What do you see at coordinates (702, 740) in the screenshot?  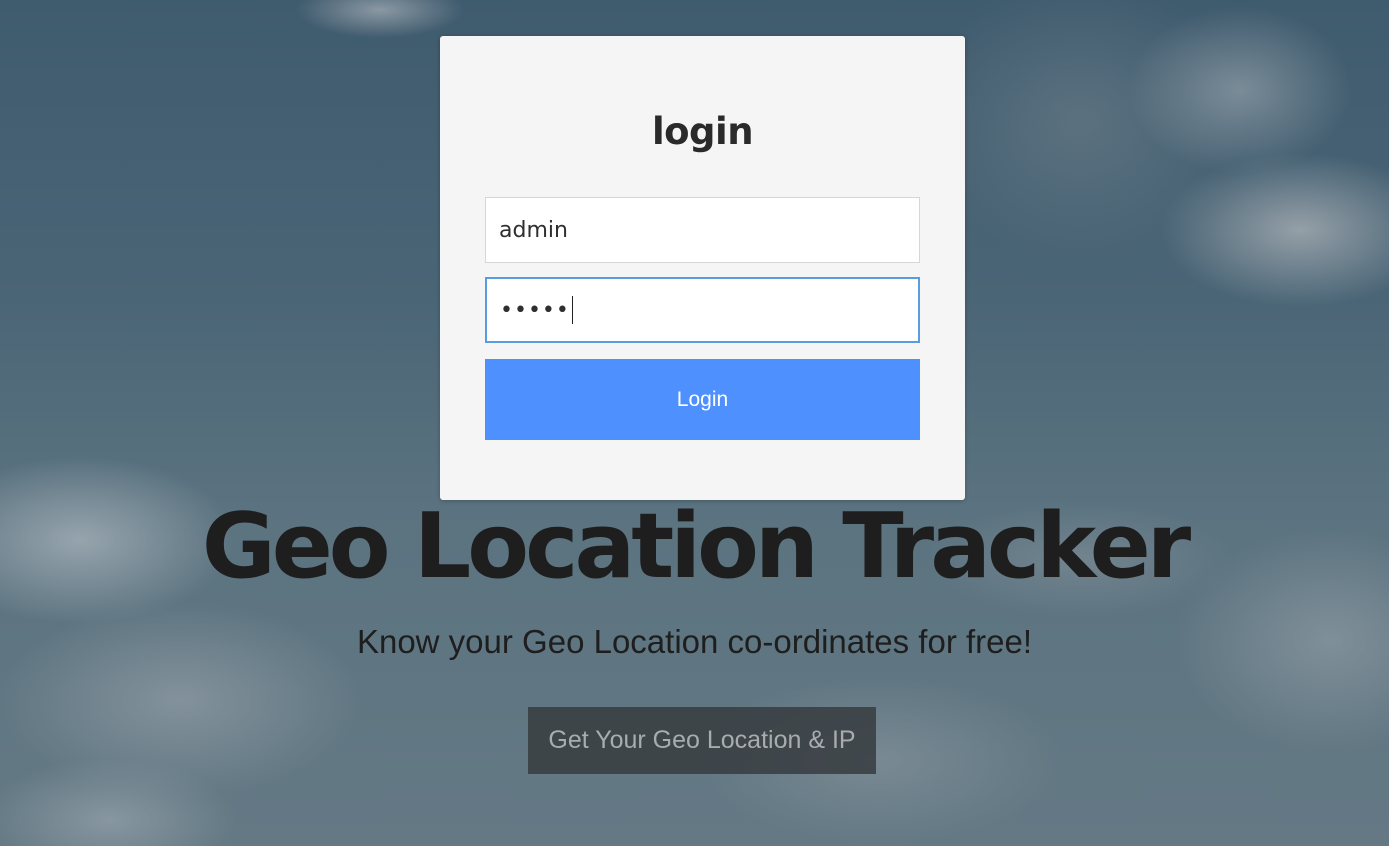 I see `get-geo-location-button: Get Your Geo Location & IP` at bounding box center [702, 740].